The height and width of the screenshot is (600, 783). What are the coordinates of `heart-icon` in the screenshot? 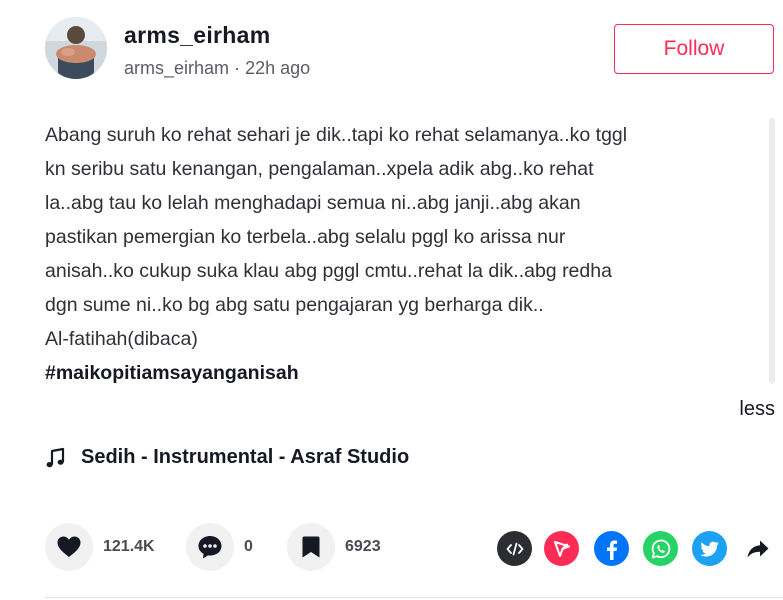 It's located at (69, 546).